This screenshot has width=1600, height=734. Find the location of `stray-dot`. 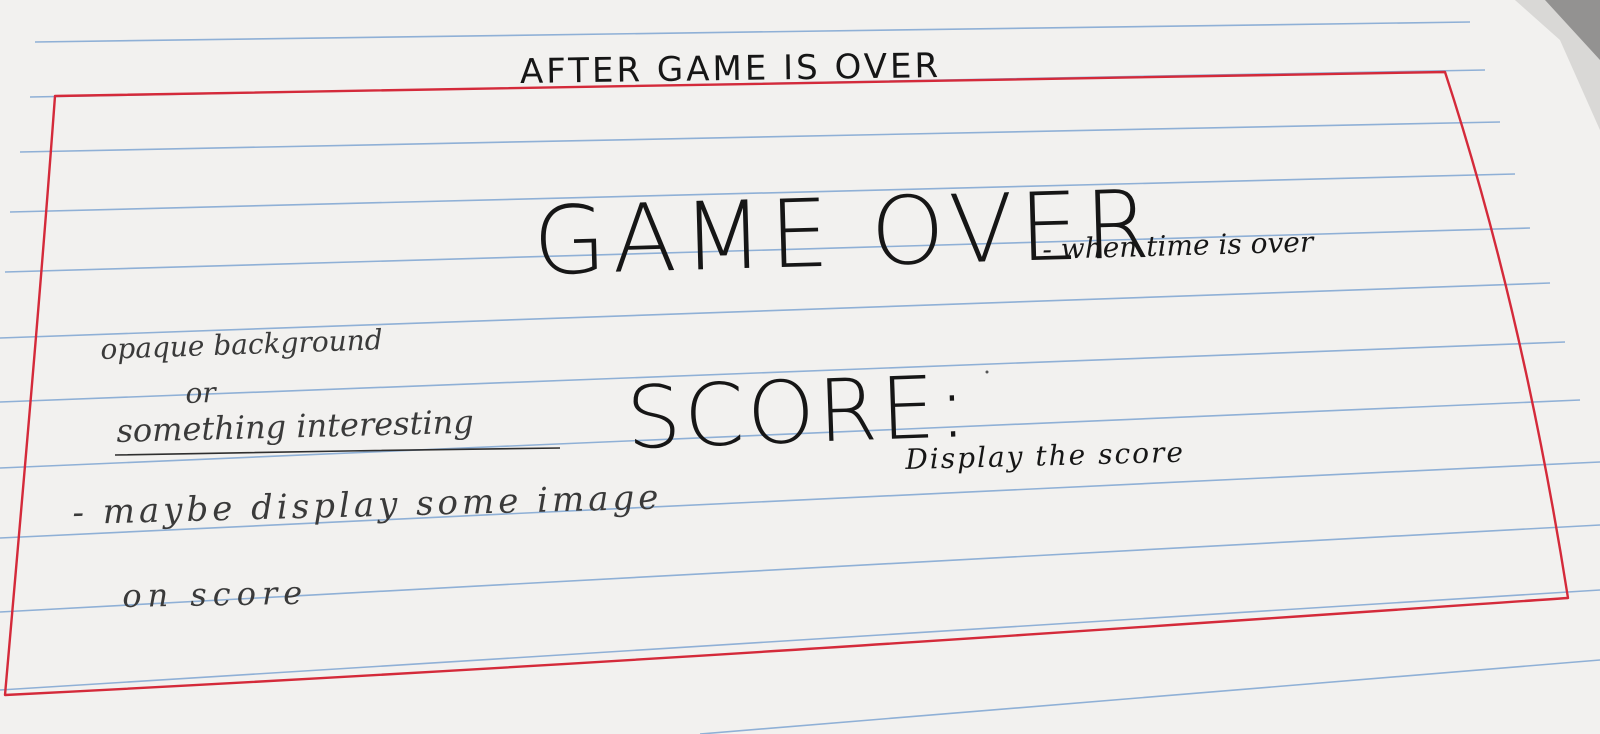

stray-dot is located at coordinates (987, 372).